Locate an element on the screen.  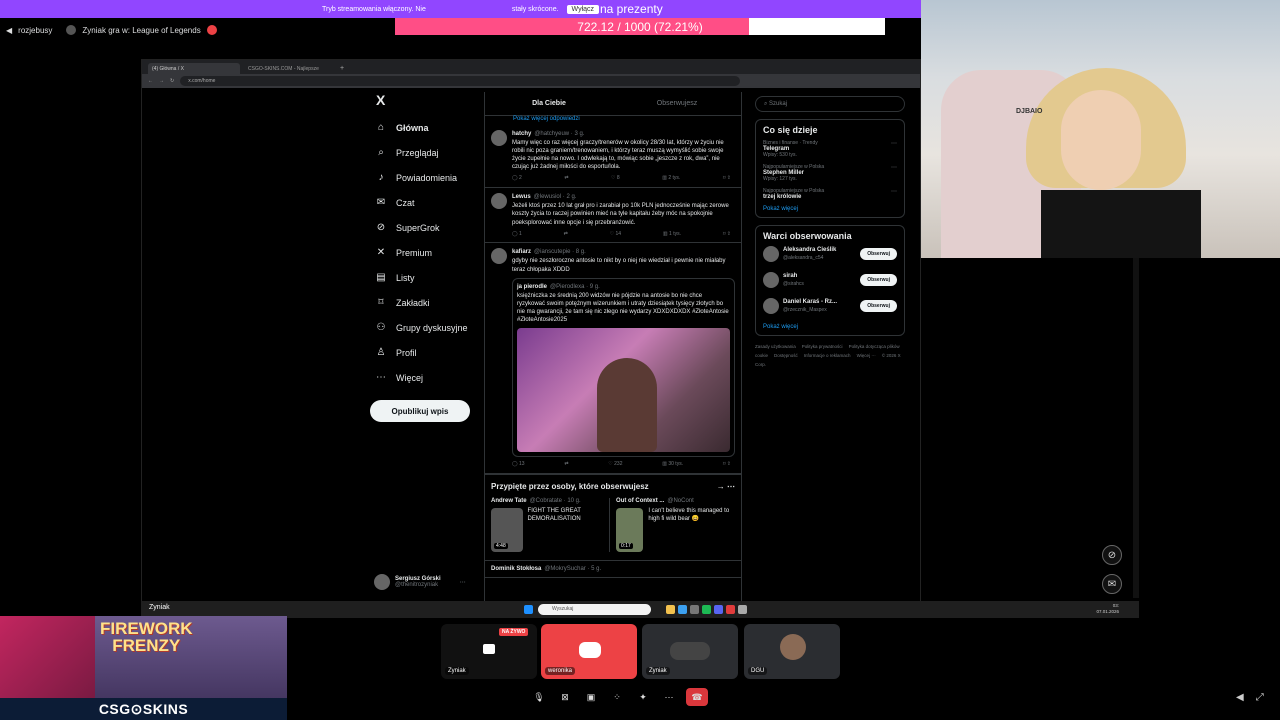
taskbar-clock: 03: 07.01.2026 is located at coordinates (1107, 609).